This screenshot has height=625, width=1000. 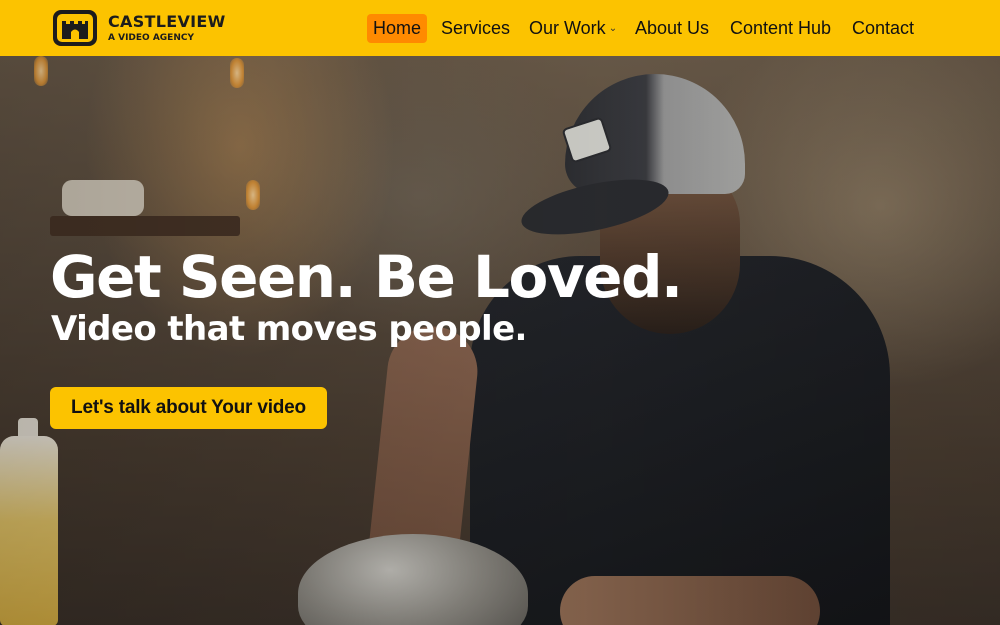 I want to click on nav-our-work-label: Our Work, so click(x=567, y=28).